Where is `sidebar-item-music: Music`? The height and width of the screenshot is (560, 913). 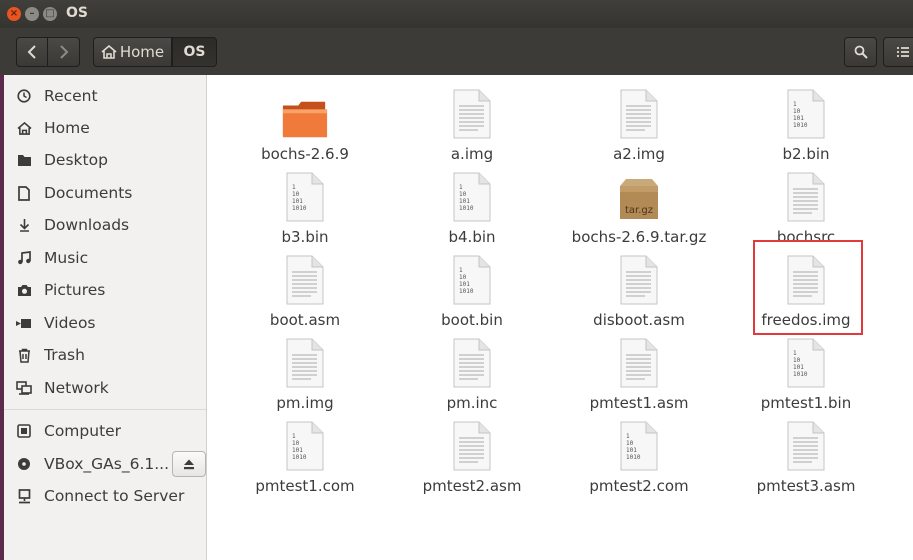 sidebar-item-music: Music is located at coordinates (105, 258).